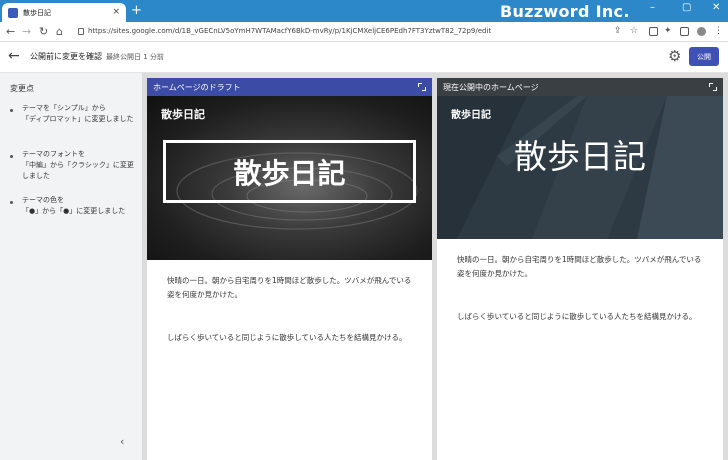 Image resolution: width=728 pixels, height=460 pixels. Describe the element at coordinates (81, 31) in the screenshot. I see `lock-icon` at that location.